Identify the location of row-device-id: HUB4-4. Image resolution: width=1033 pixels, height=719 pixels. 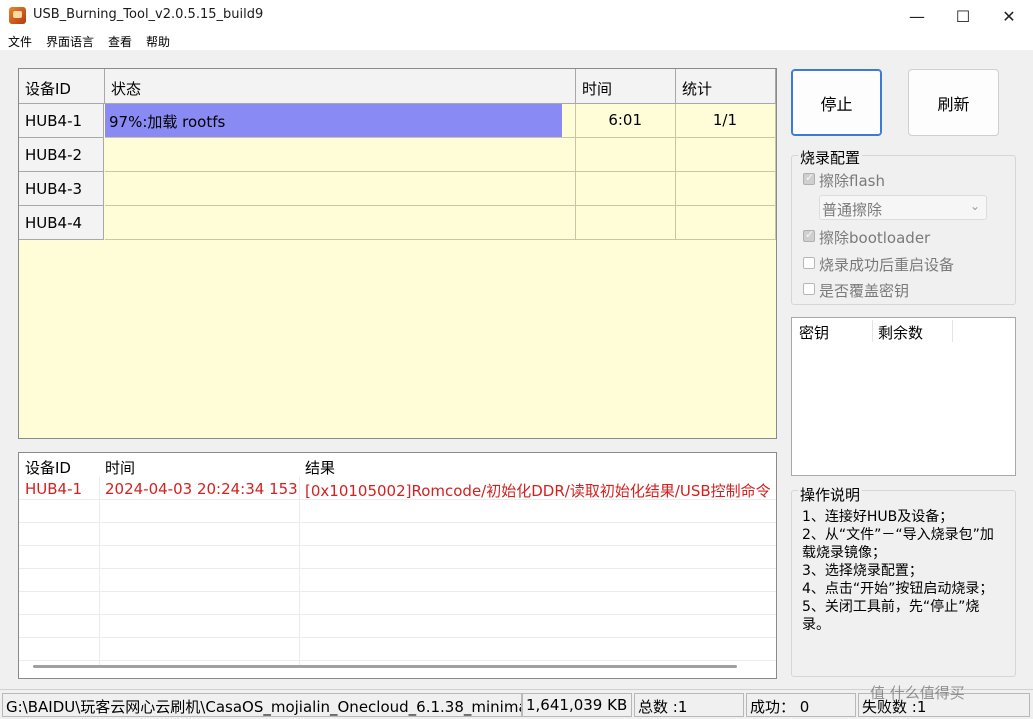
(61, 223).